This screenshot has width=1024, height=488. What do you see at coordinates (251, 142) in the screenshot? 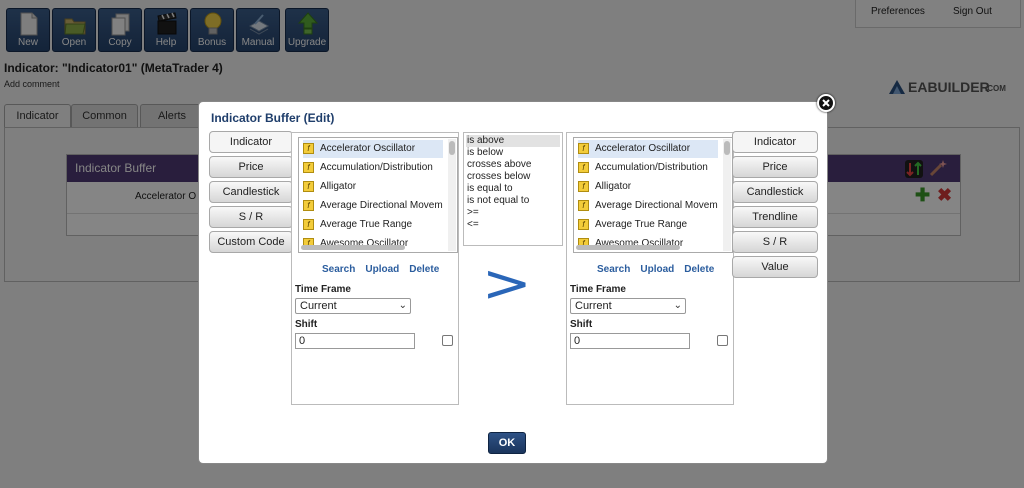
I see `left-type-indicator: Indicator` at bounding box center [251, 142].